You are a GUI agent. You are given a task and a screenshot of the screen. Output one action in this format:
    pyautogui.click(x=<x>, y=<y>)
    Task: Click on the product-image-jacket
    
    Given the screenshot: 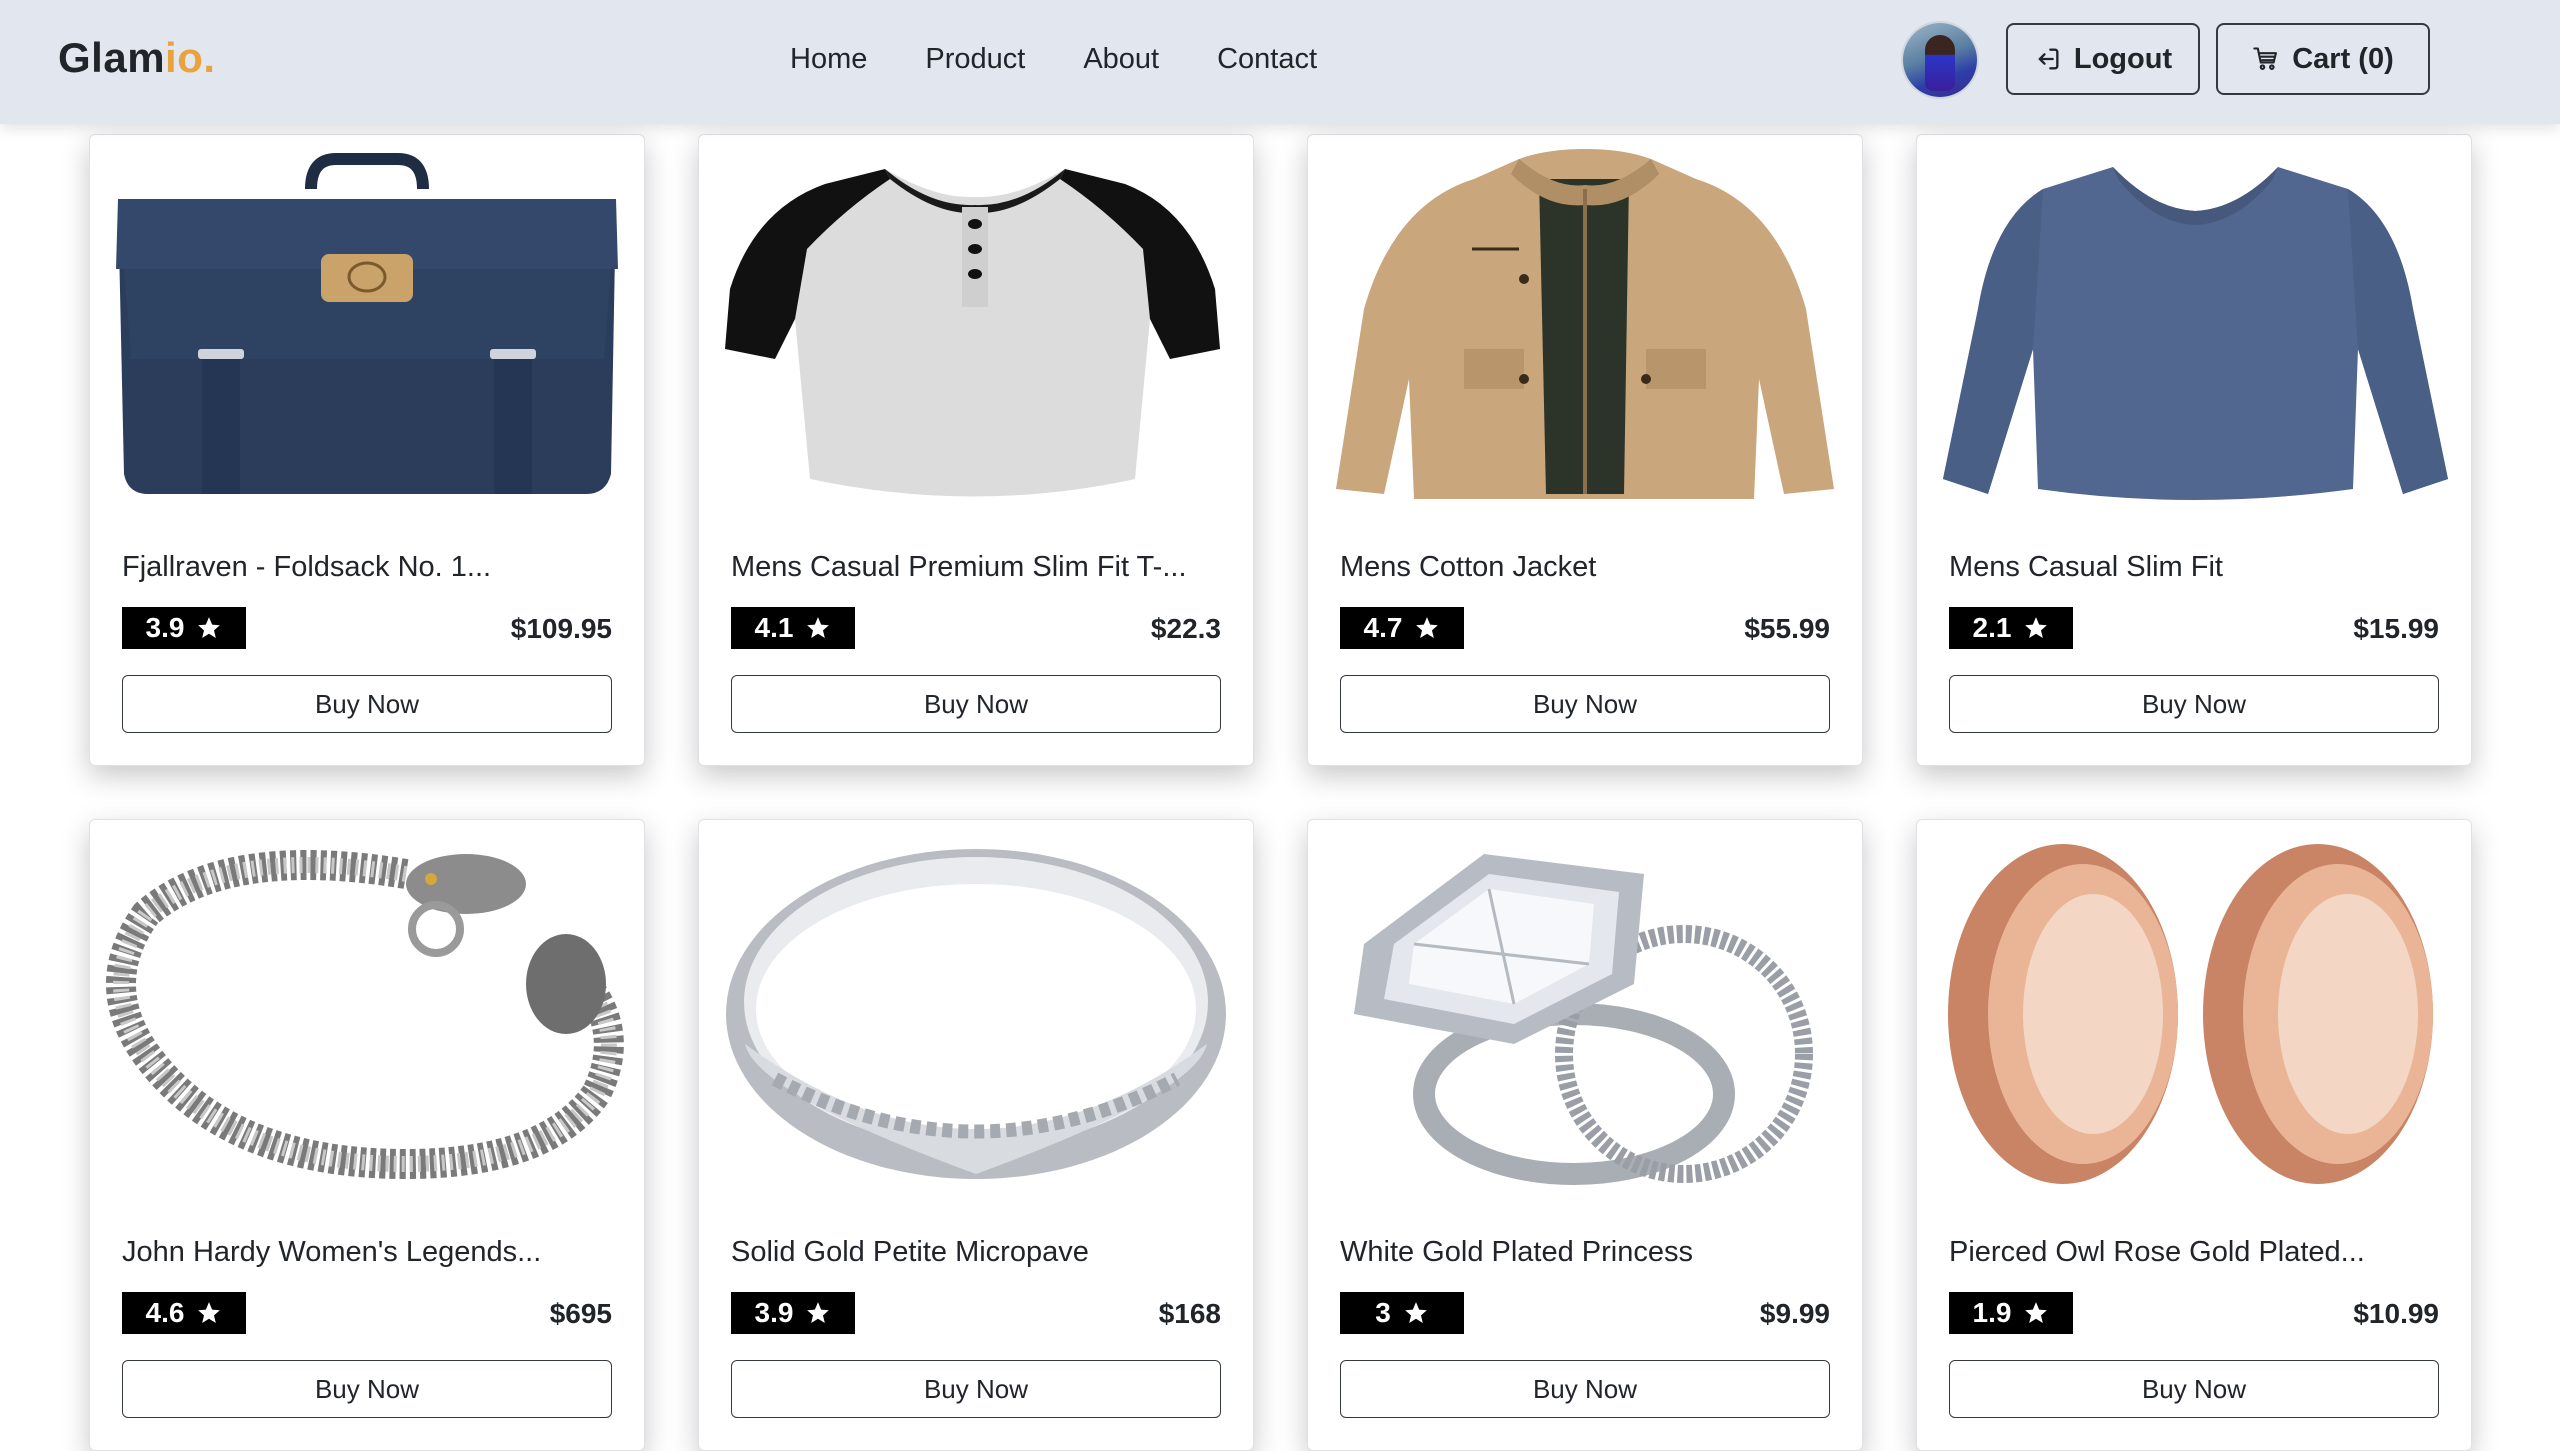 What is the action you would take?
    pyautogui.click(x=1585, y=329)
    